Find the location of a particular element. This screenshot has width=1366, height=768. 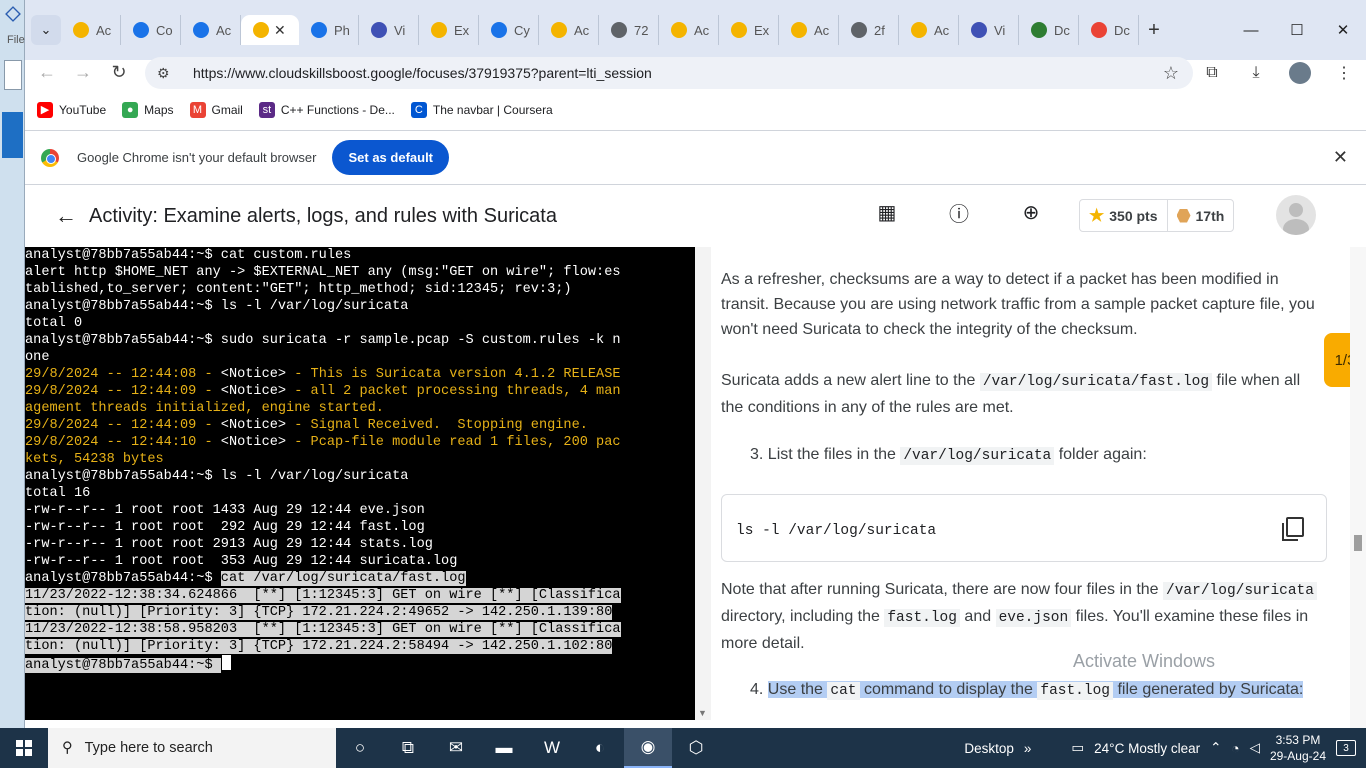

notification-icon: 3 is located at coordinates (1346, 748).